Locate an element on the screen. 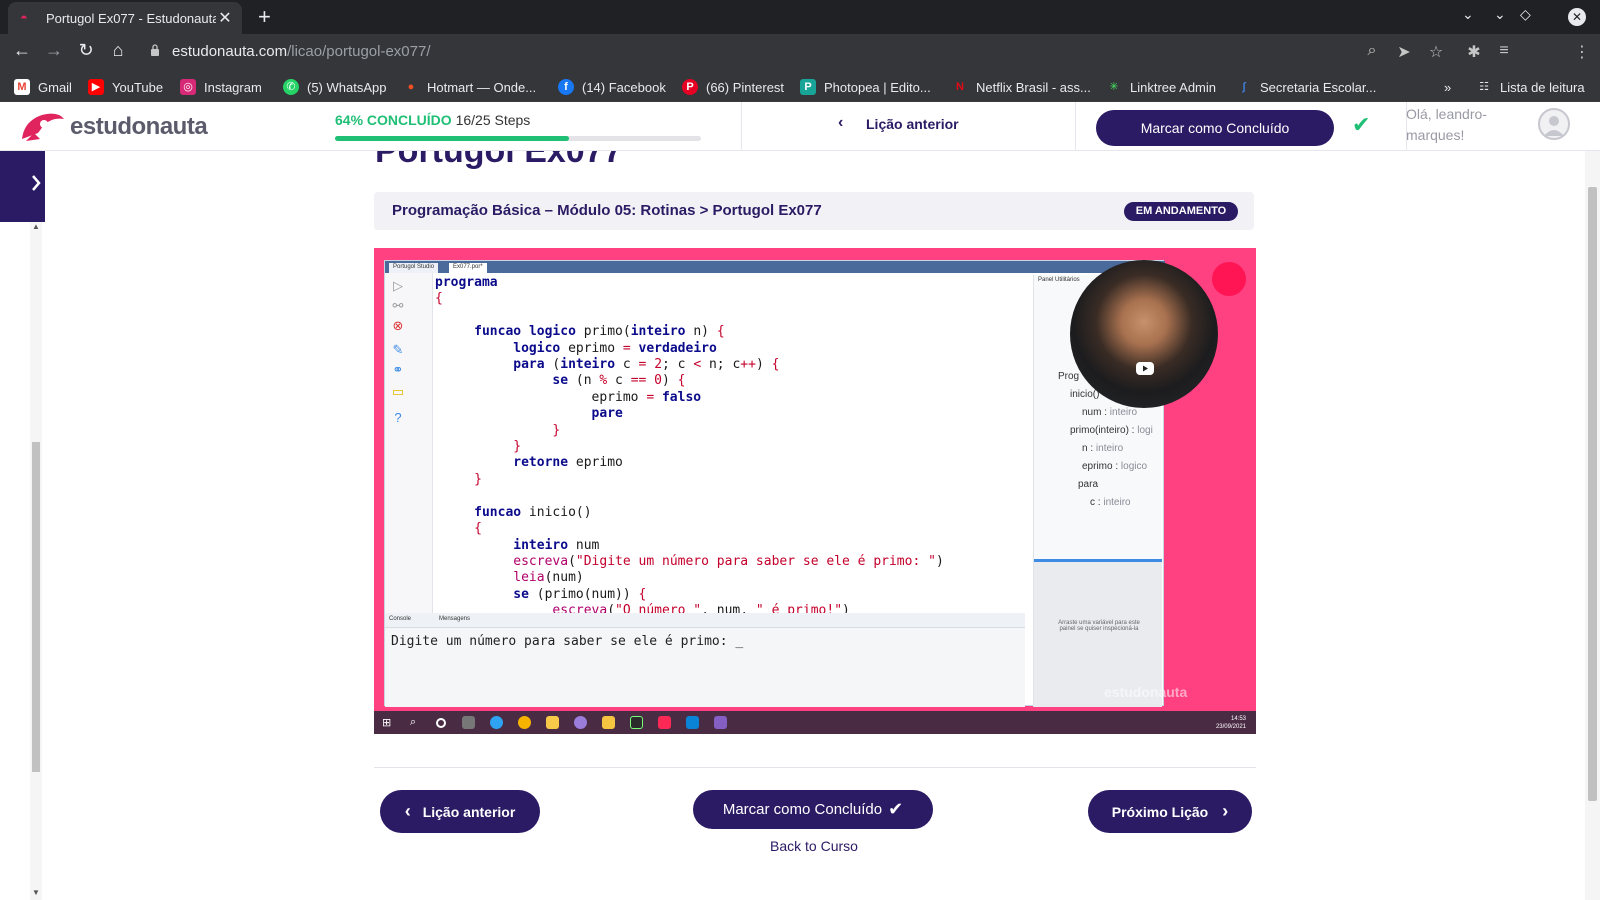 The height and width of the screenshot is (900, 1600). bookmark-instagram: ◎ Instagram is located at coordinates (221, 87).